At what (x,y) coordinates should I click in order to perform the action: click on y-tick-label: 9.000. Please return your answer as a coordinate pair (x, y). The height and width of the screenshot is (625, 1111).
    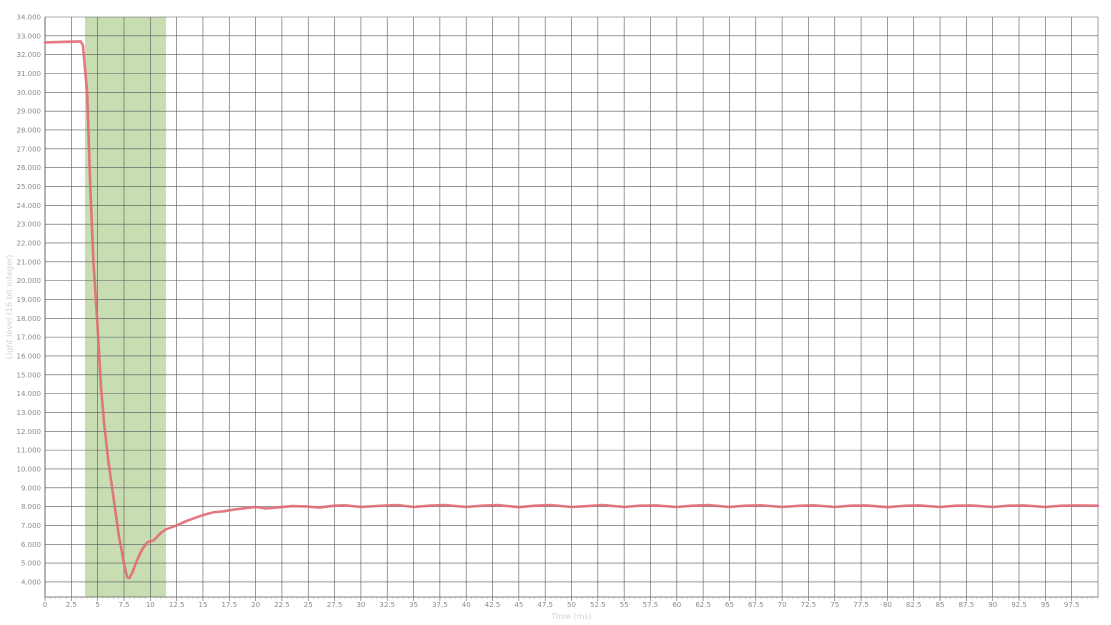
    Looking at the image, I should click on (31, 488).